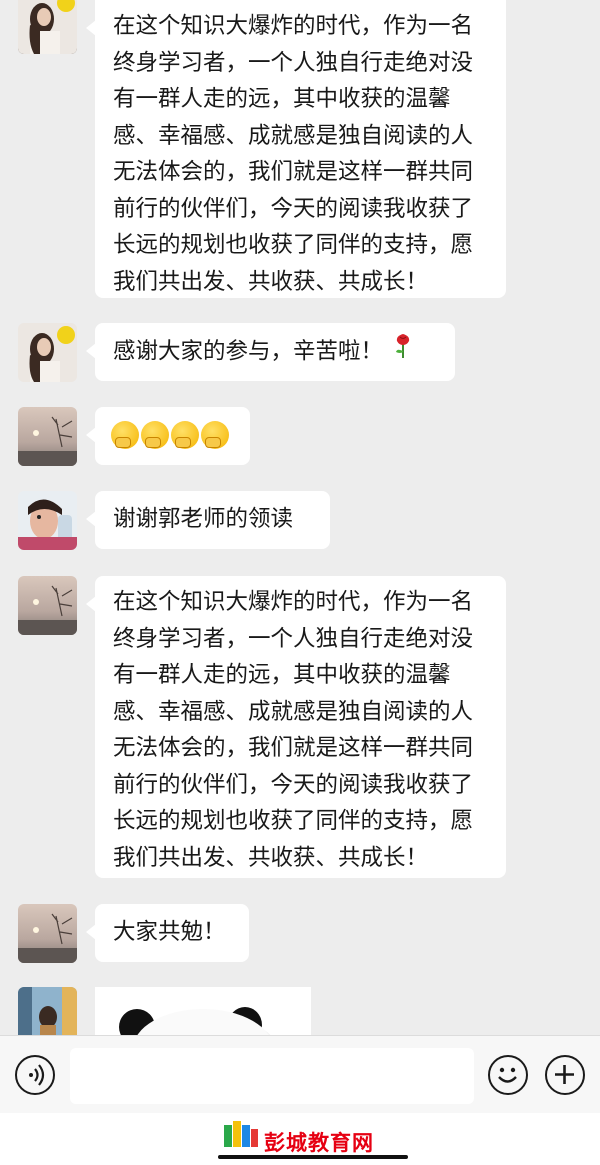 The image size is (600, 1165). I want to click on watermark-footer: 彭城教育网, so click(300, 1139).